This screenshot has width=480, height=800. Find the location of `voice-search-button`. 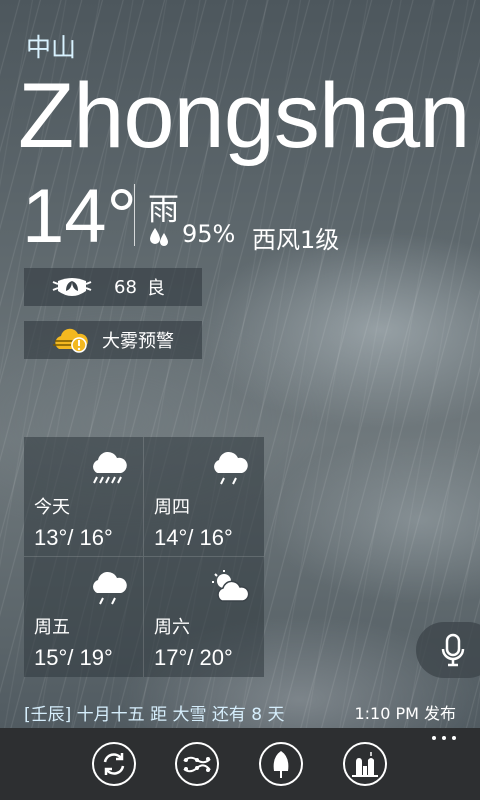

voice-search-button is located at coordinates (448, 650).